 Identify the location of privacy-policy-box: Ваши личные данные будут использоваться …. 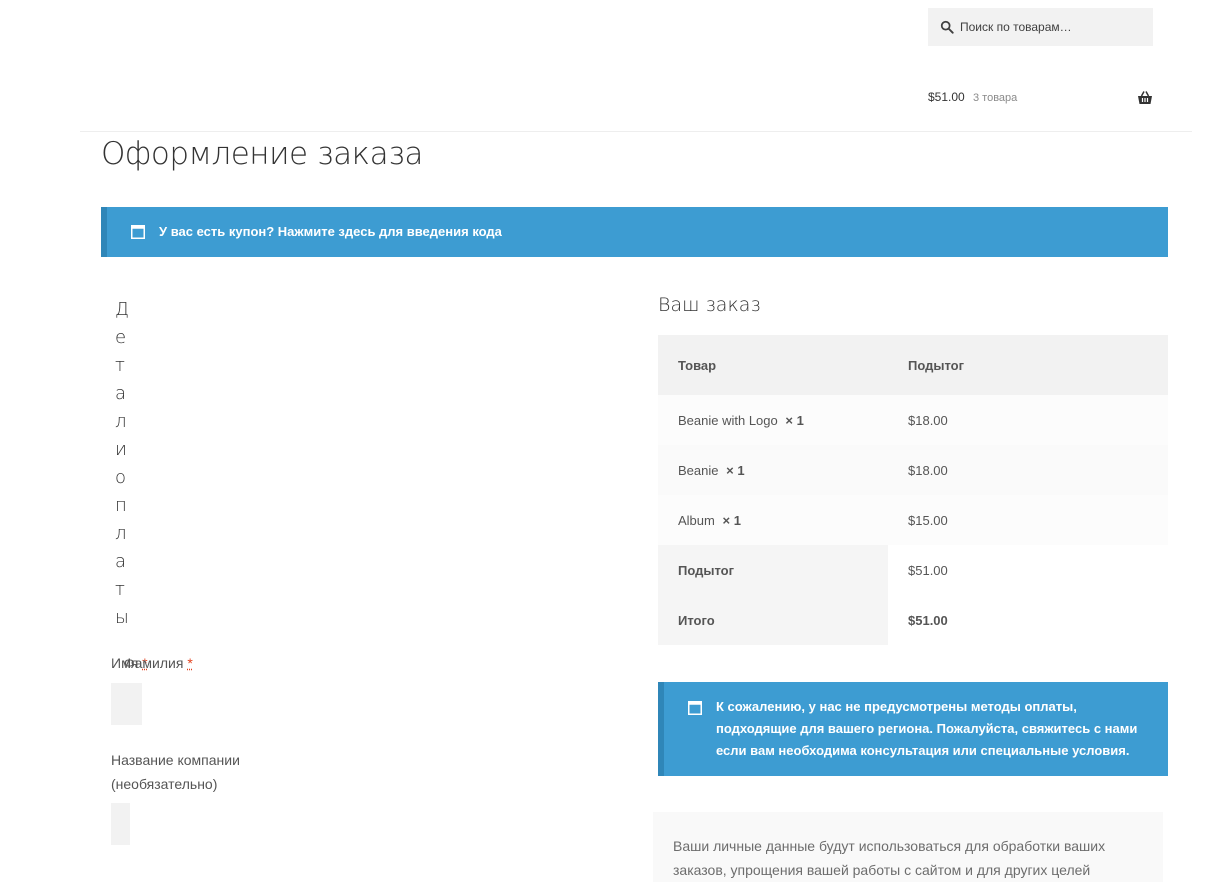
(908, 847).